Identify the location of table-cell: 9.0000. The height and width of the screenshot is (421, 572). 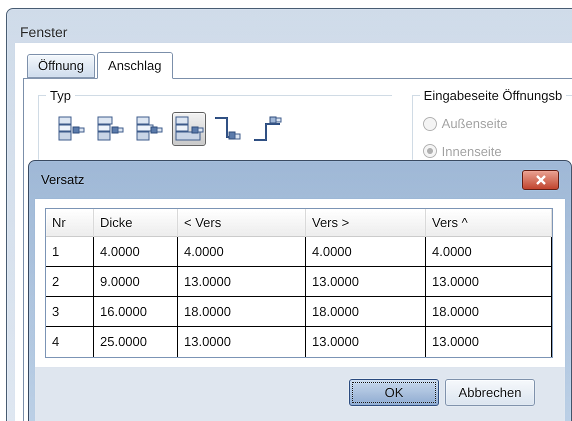
(136, 281).